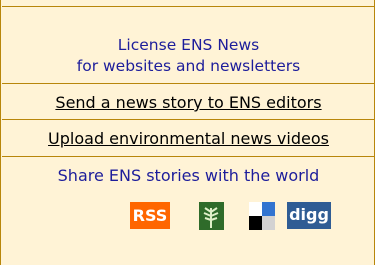  I want to click on send-story-row: Send a news story to ENS editors, so click(188, 102).